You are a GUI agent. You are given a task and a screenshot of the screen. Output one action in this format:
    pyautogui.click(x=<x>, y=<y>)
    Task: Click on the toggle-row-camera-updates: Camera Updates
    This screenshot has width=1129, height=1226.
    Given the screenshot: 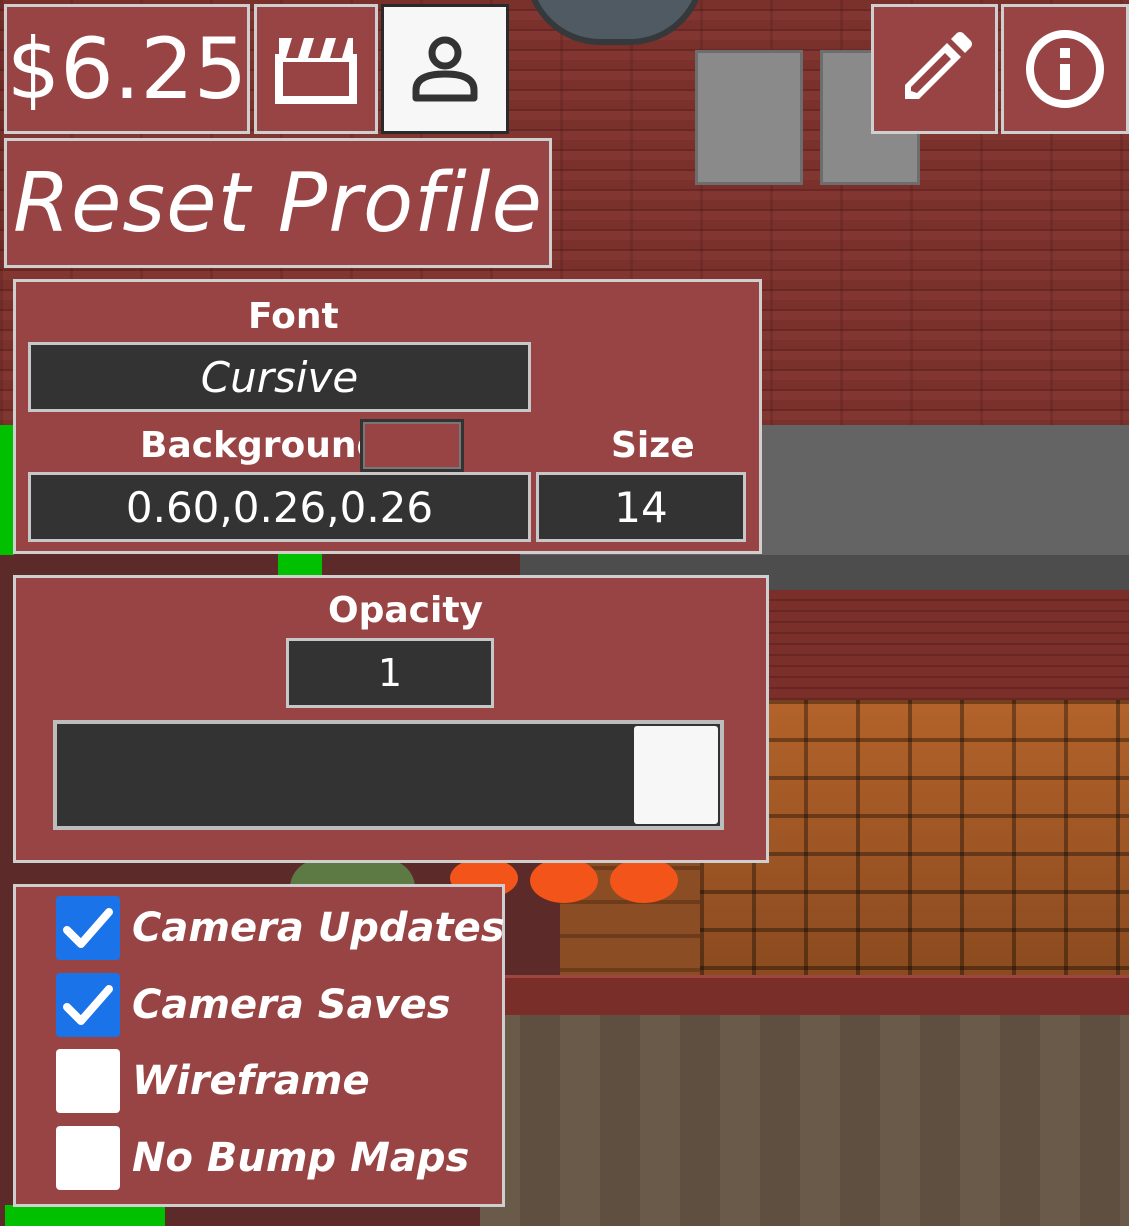 What is the action you would take?
    pyautogui.click(x=280, y=928)
    